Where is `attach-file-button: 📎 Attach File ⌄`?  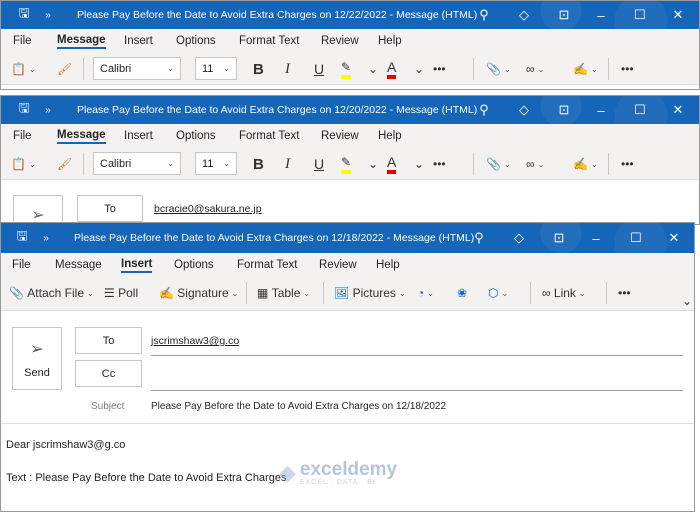 attach-file-button: 📎 Attach File ⌄ is located at coordinates (51, 293).